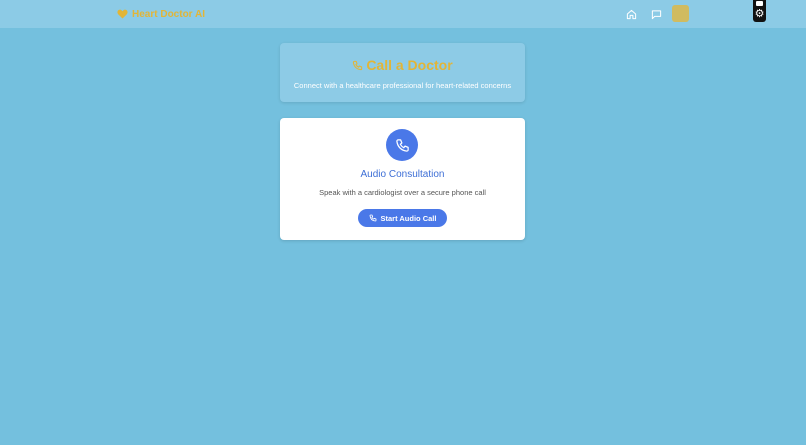 Image resolution: width=806 pixels, height=445 pixels. I want to click on page-title: Call a Doctor, so click(402, 65).